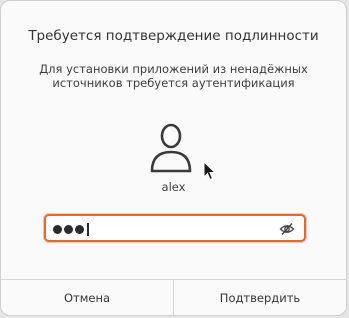  I want to click on eye-slash-icon, so click(287, 229).